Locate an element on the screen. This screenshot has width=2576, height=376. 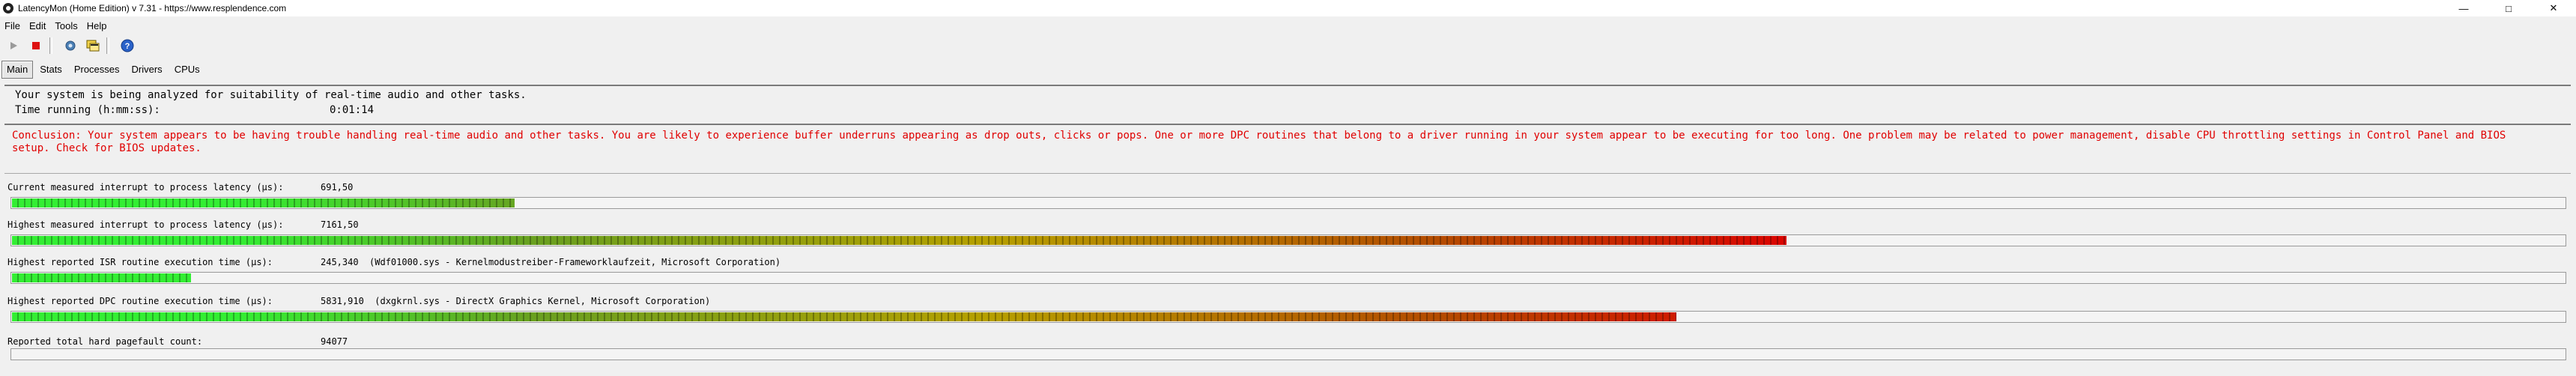
tab-main: Main is located at coordinates (17, 70).